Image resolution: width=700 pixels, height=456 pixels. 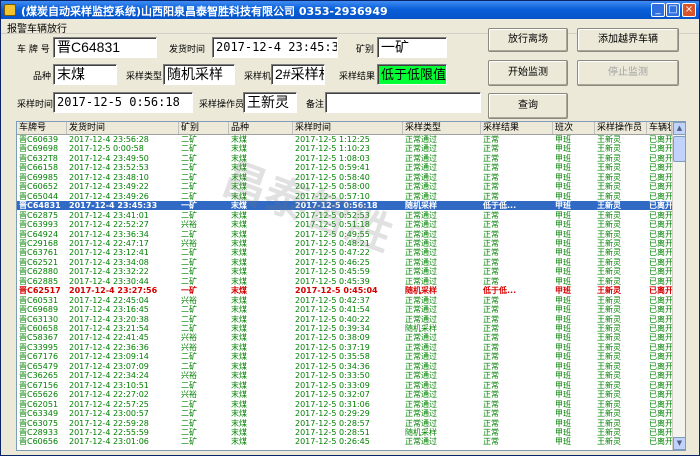 What do you see at coordinates (85, 74) in the screenshot?
I see `product-field: 末煤` at bounding box center [85, 74].